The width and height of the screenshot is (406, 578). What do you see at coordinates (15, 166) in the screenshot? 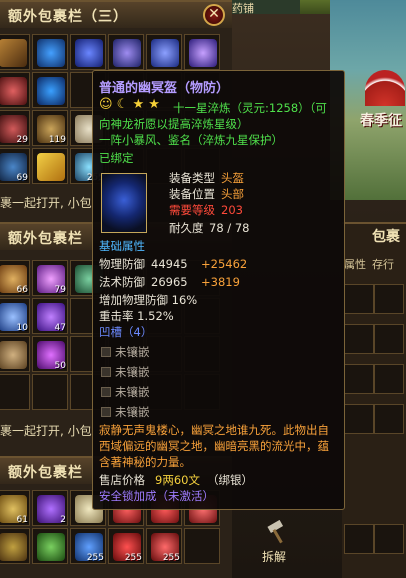
I see `bag-slot: 69` at bounding box center [15, 166].